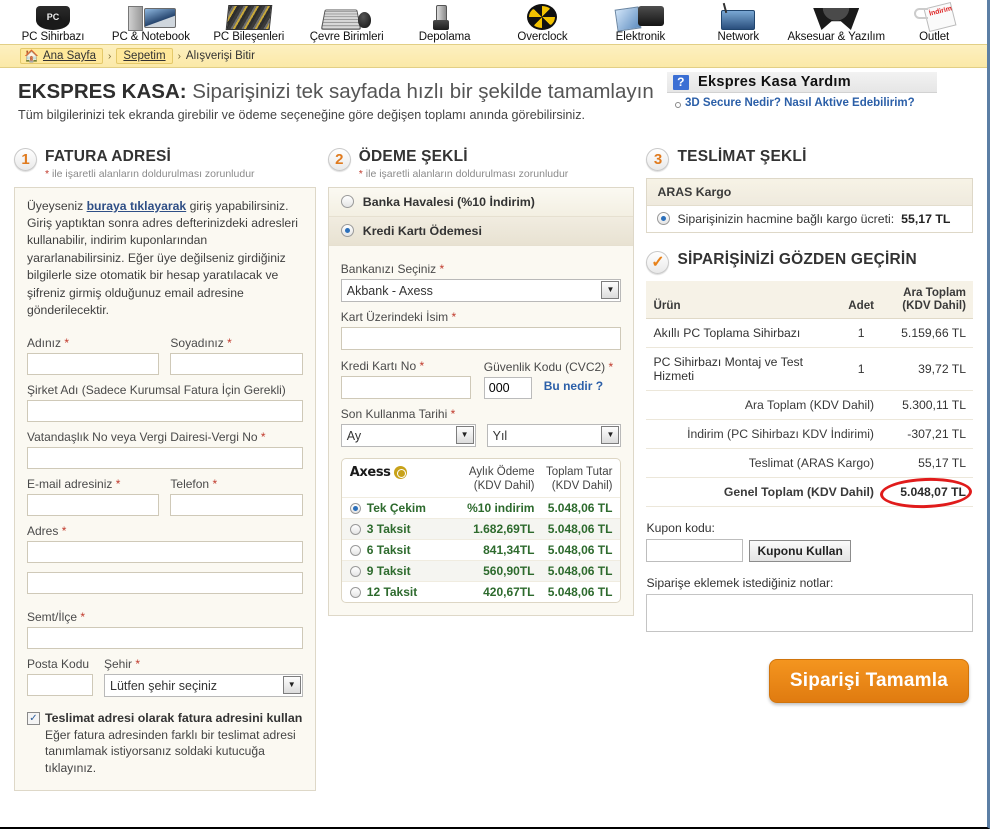 The width and height of the screenshot is (990, 829). Describe the element at coordinates (481, 338) in the screenshot. I see `card-name-input` at that location.